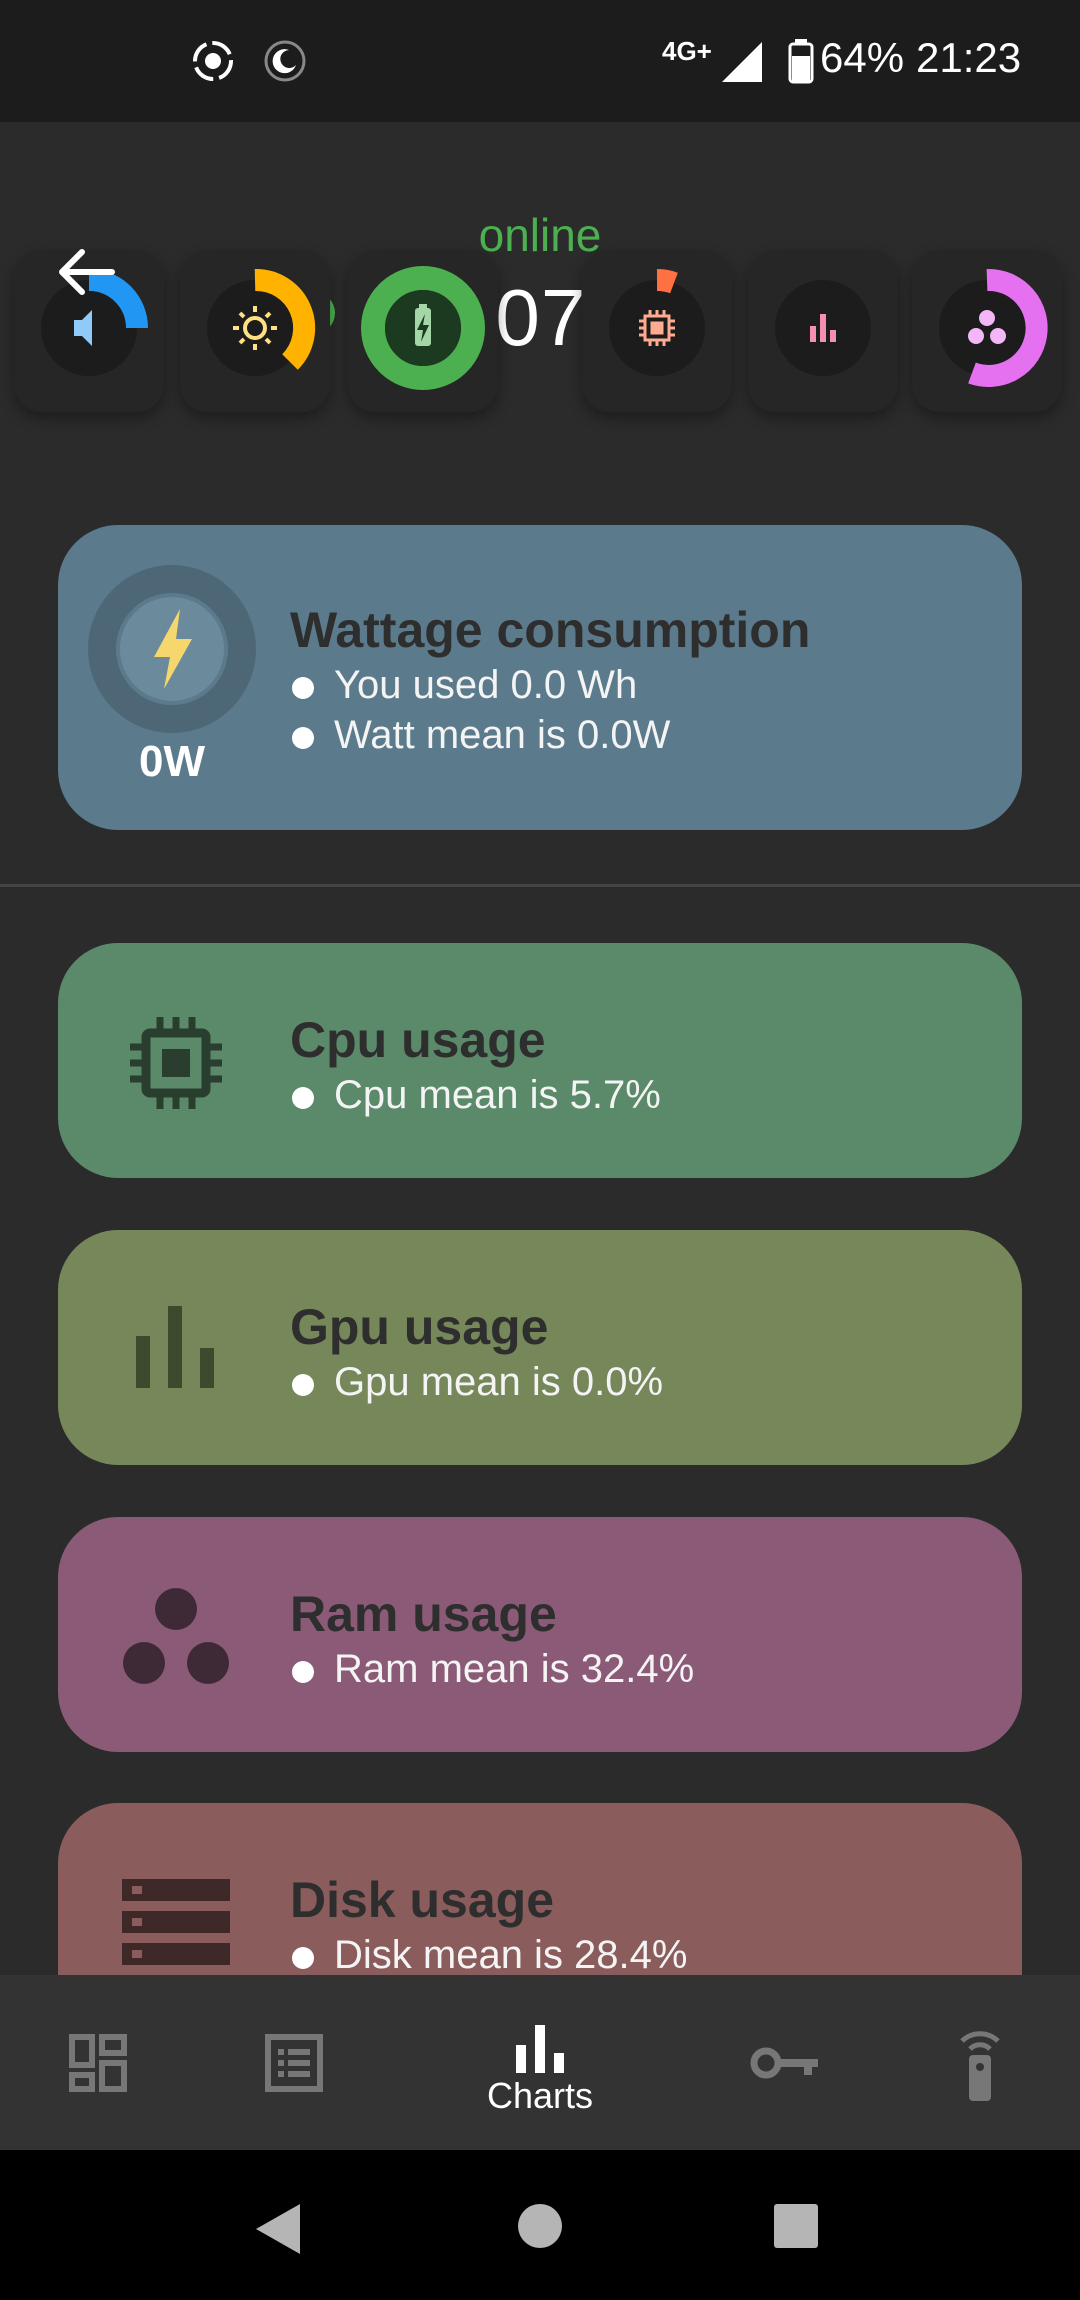  Describe the element at coordinates (550, 630) in the screenshot. I see `wattage-title: Wattage consumption` at that location.